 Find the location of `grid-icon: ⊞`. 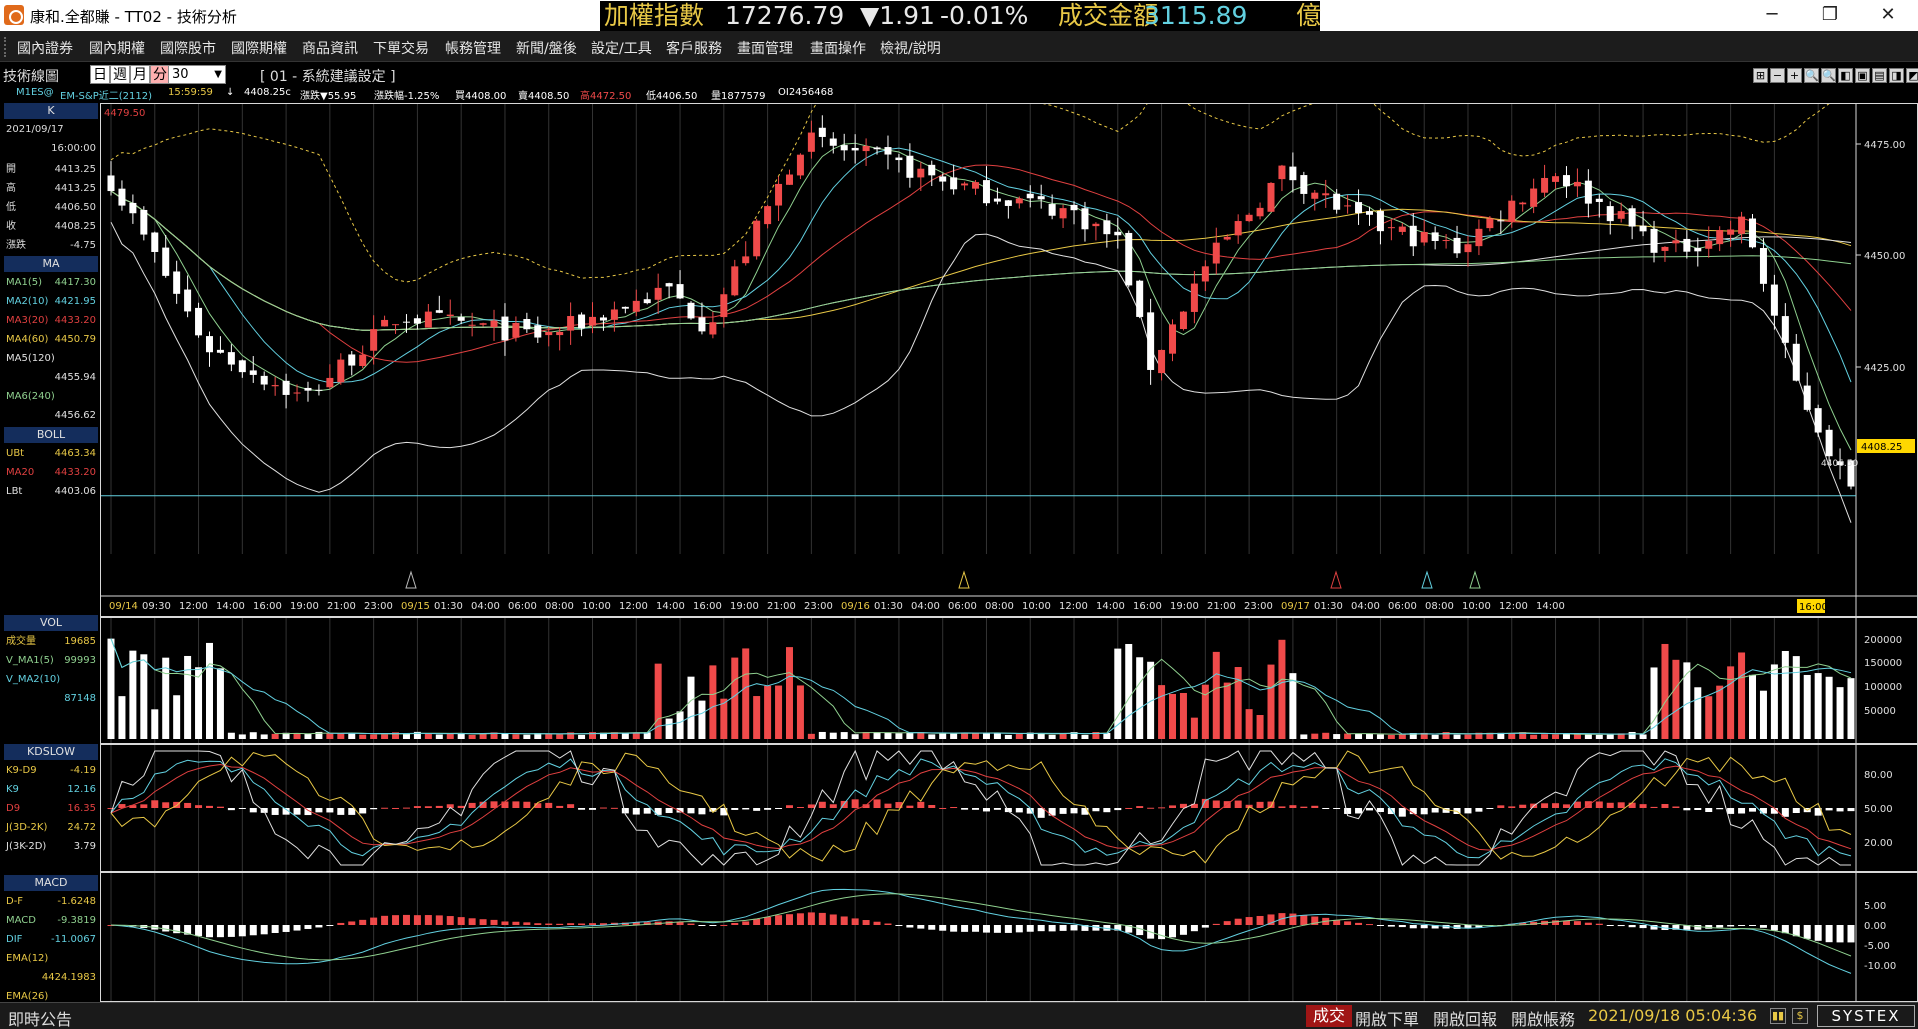

grid-icon: ⊞ is located at coordinates (1760, 75).